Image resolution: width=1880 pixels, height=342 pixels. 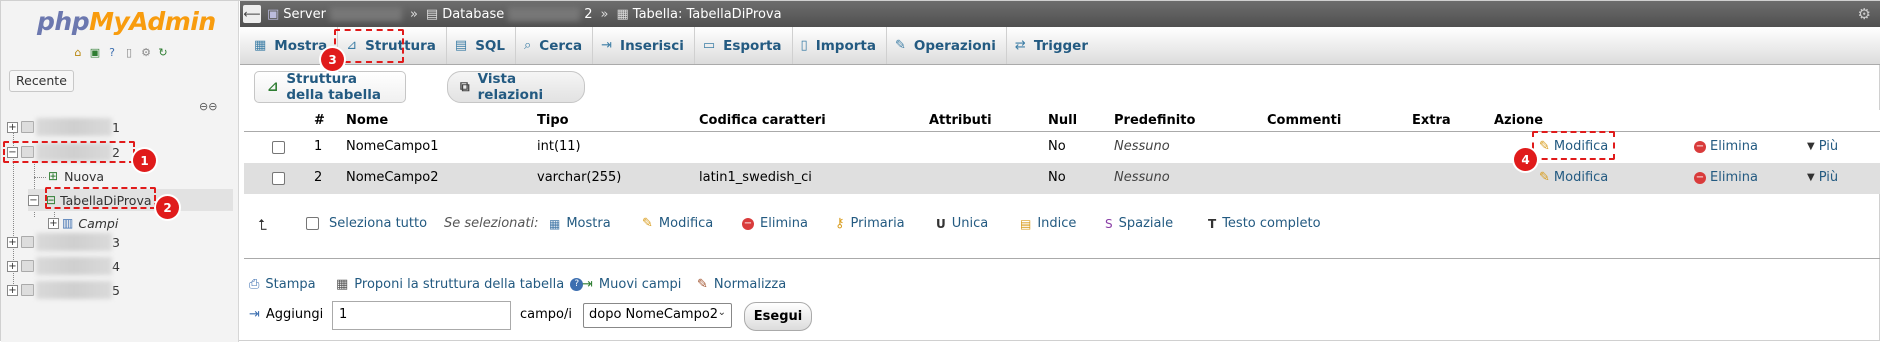 I want to click on triangle-down-icon: ▼, so click(x=1811, y=177).